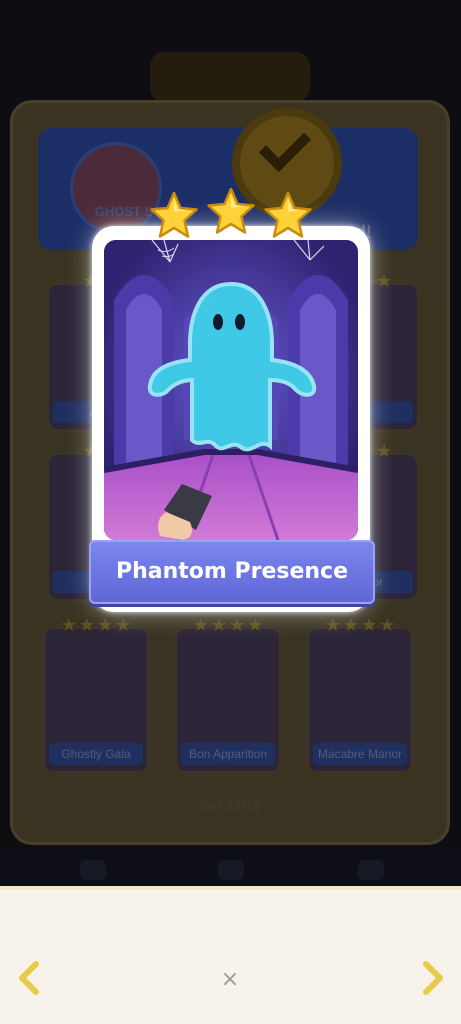 This screenshot has height=1024, width=461. What do you see at coordinates (96, 754) in the screenshot?
I see `album-card-label: Ghostly Gala` at bounding box center [96, 754].